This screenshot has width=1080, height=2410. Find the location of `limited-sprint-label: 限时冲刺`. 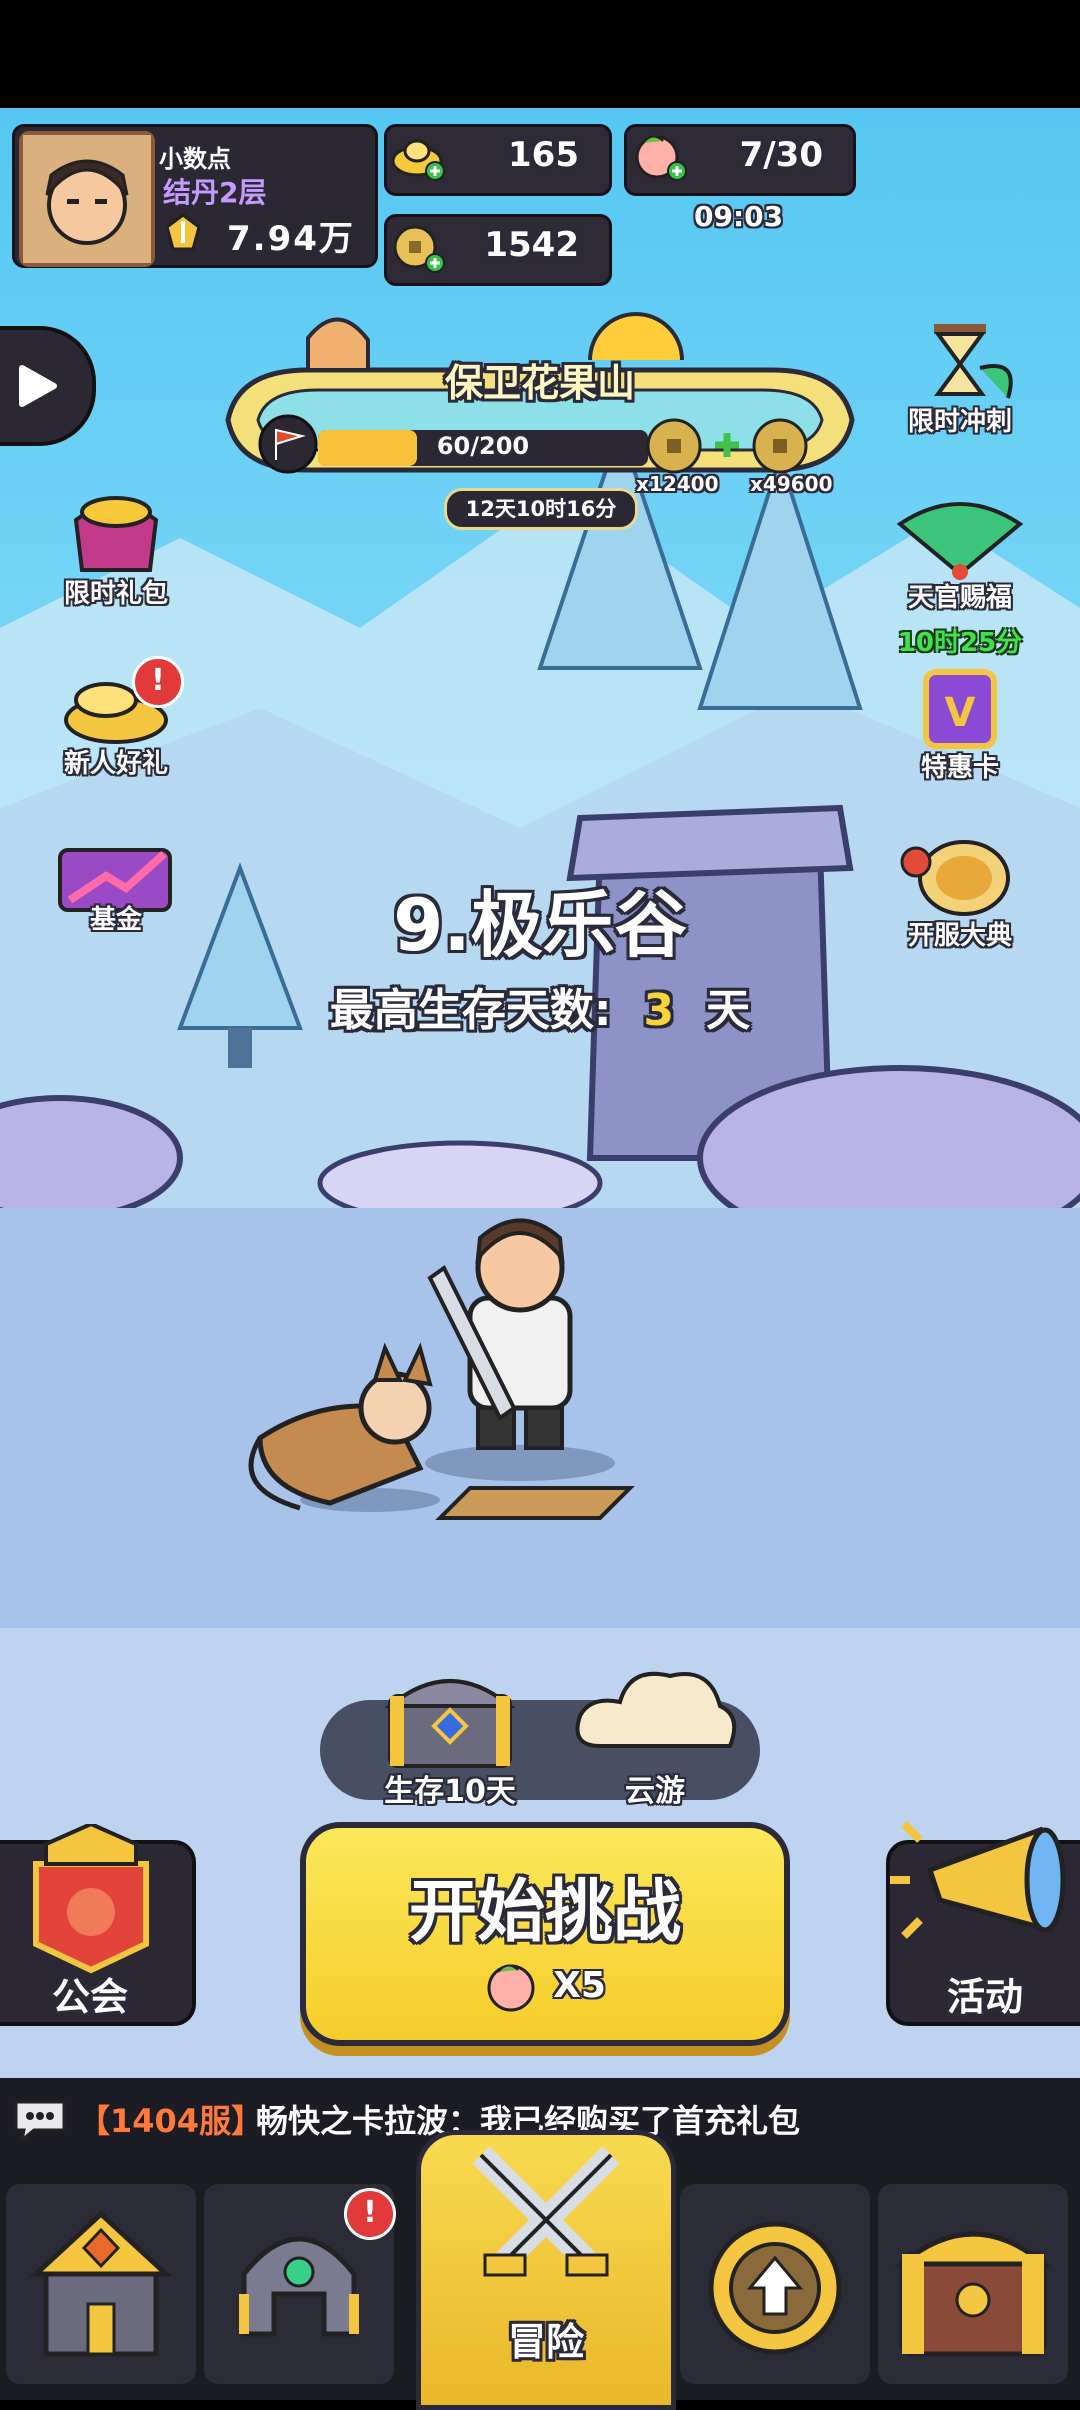

limited-sprint-label: 限时冲刺 is located at coordinates (959, 422).